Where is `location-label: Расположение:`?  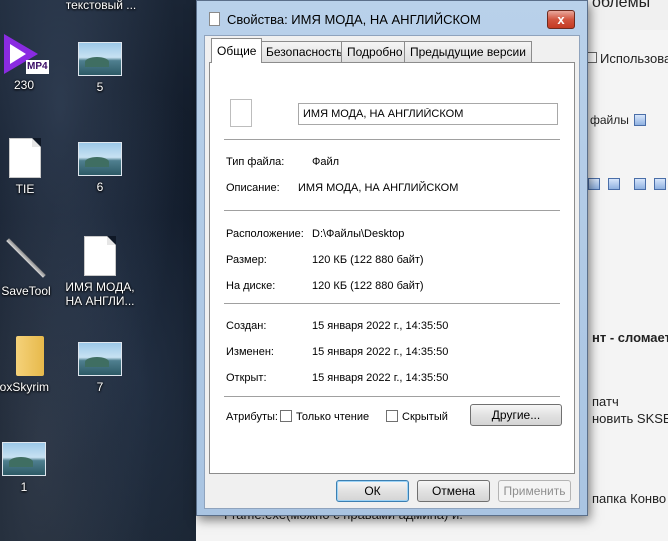 location-label: Расположение: is located at coordinates (265, 234).